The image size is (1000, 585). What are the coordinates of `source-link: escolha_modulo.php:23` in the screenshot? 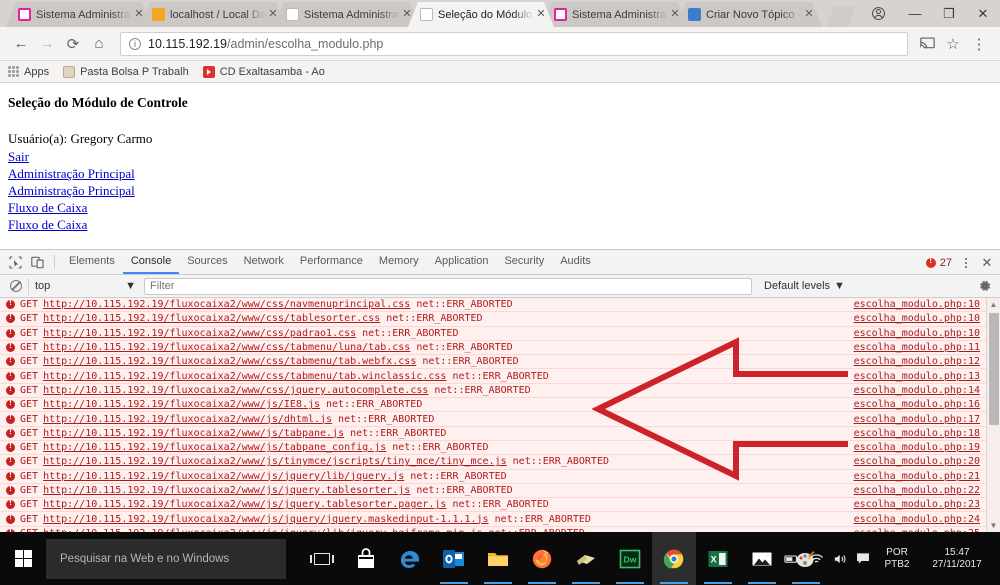 It's located at (917, 504).